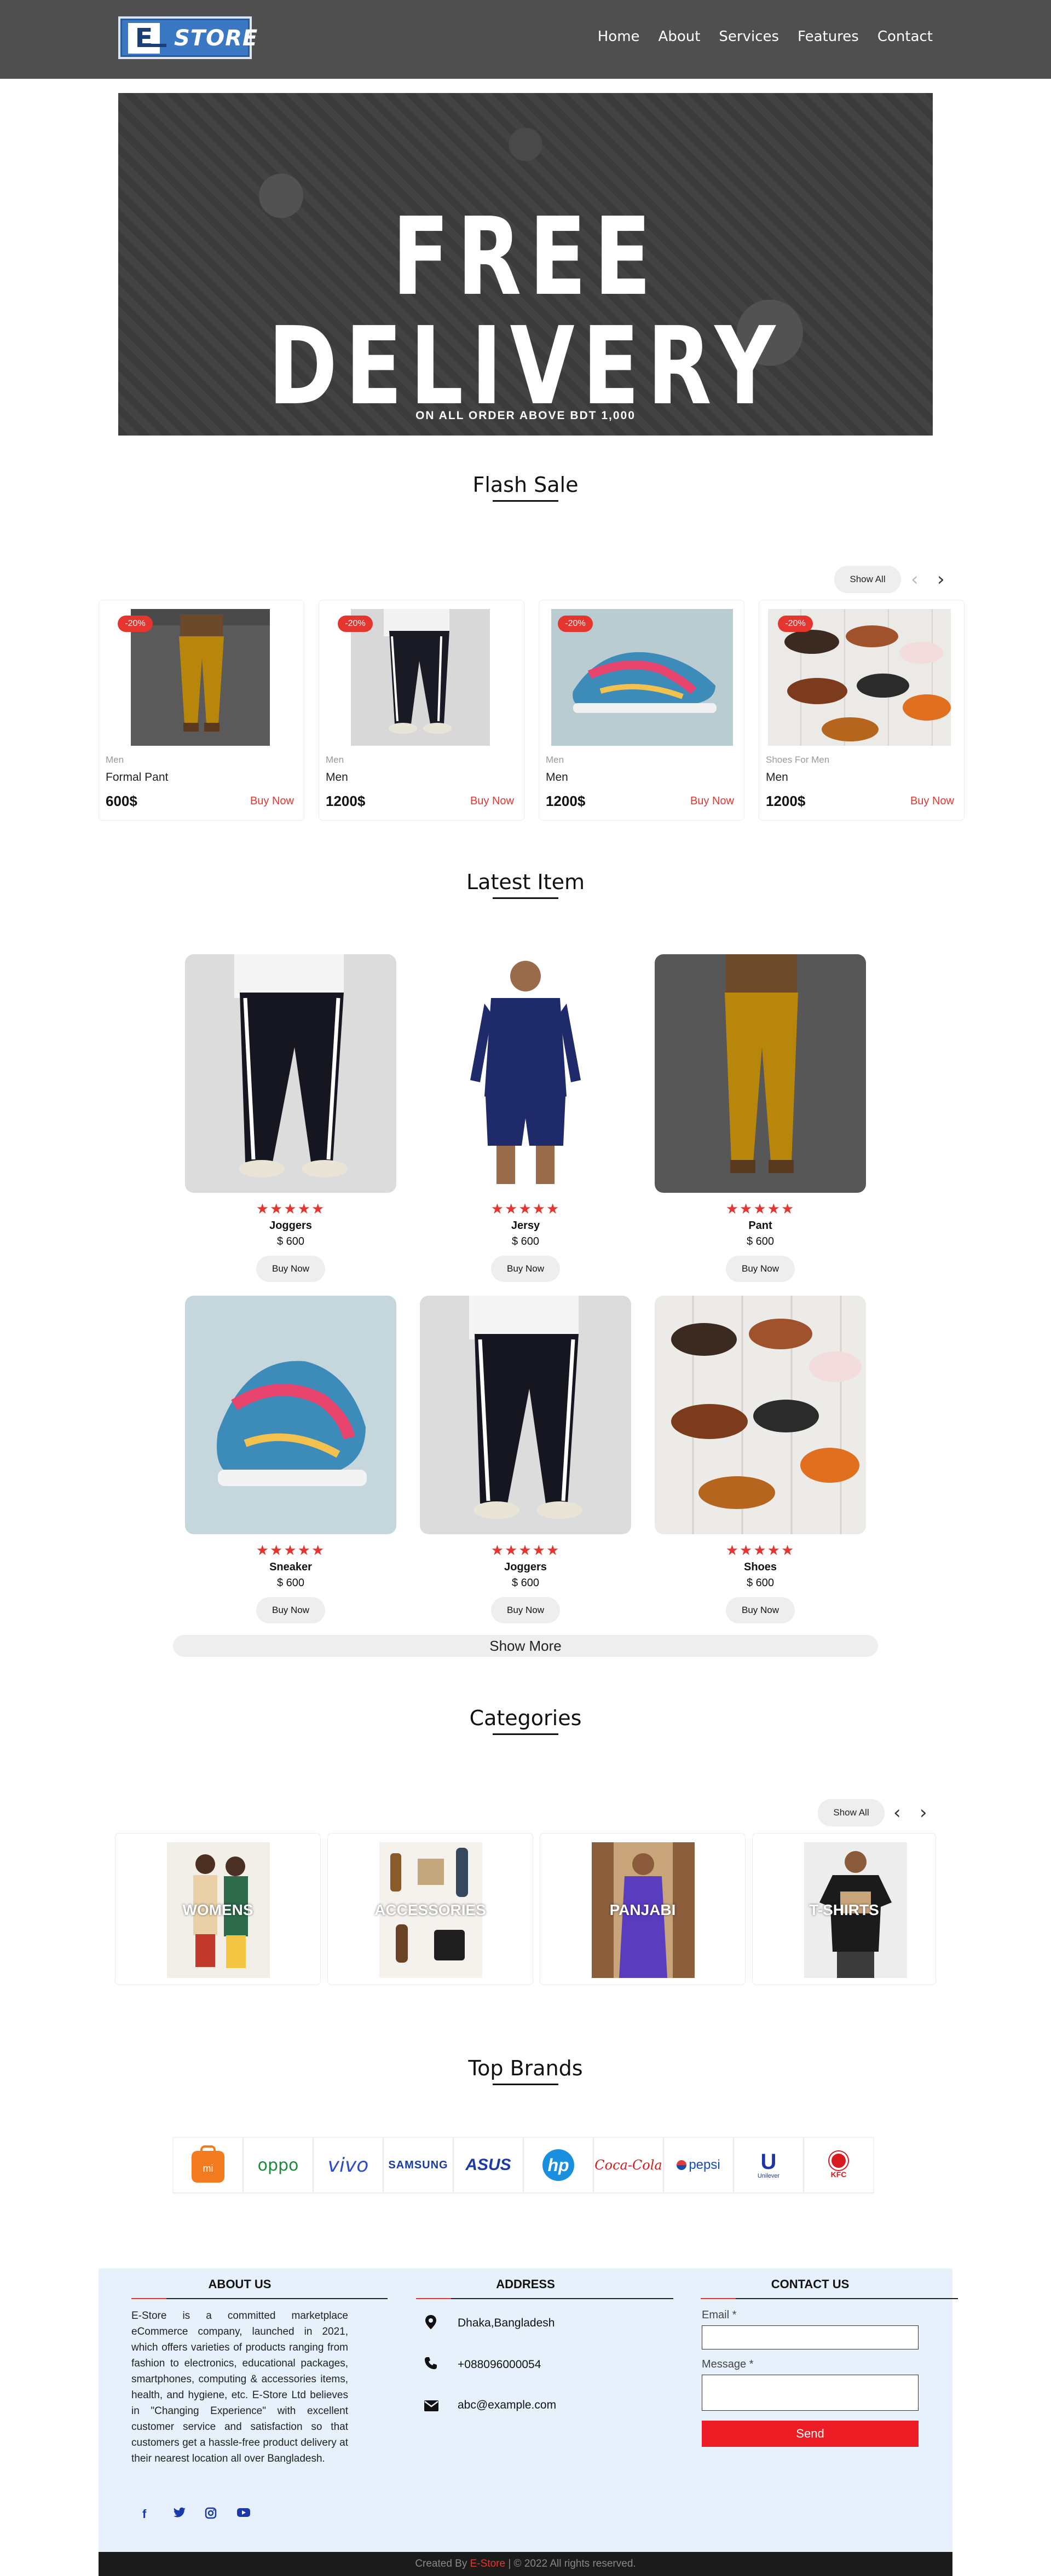  I want to click on email-field, so click(810, 2337).